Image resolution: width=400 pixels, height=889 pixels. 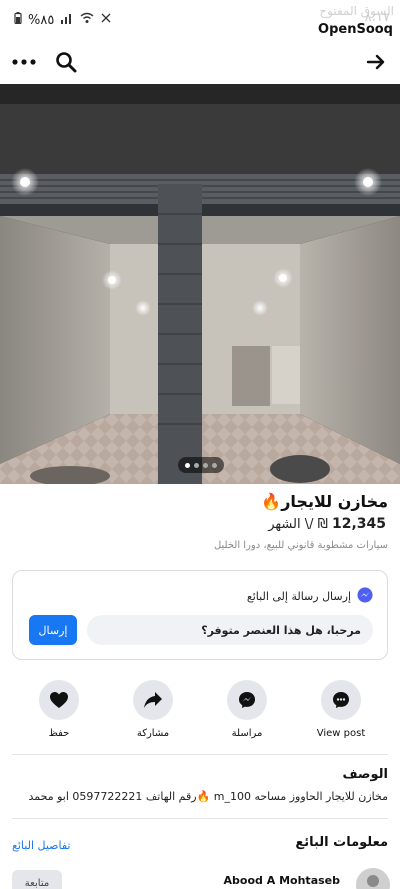 I want to click on photo-pager, so click(x=201, y=465).